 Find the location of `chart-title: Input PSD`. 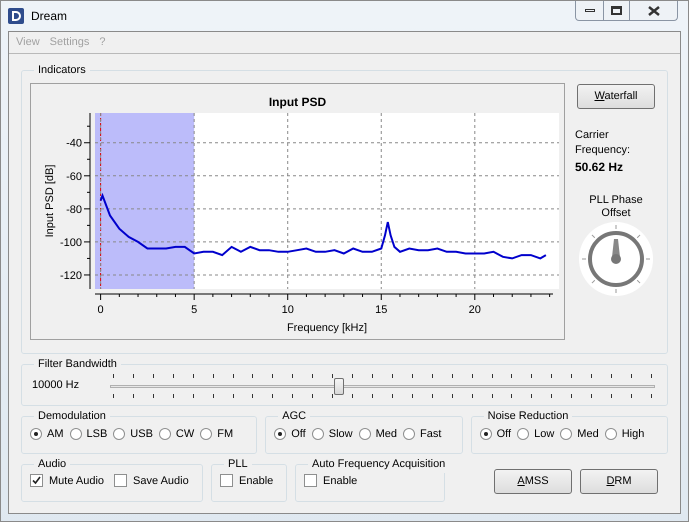

chart-title: Input PSD is located at coordinates (297, 101).